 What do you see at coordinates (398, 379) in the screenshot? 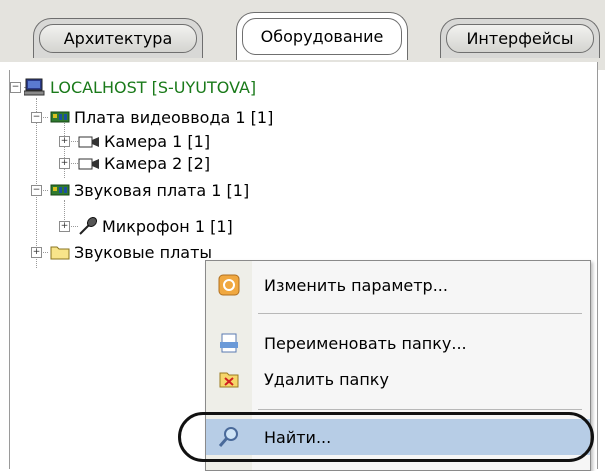
I see `menu-item-delete-folder: Удалить папку` at bounding box center [398, 379].